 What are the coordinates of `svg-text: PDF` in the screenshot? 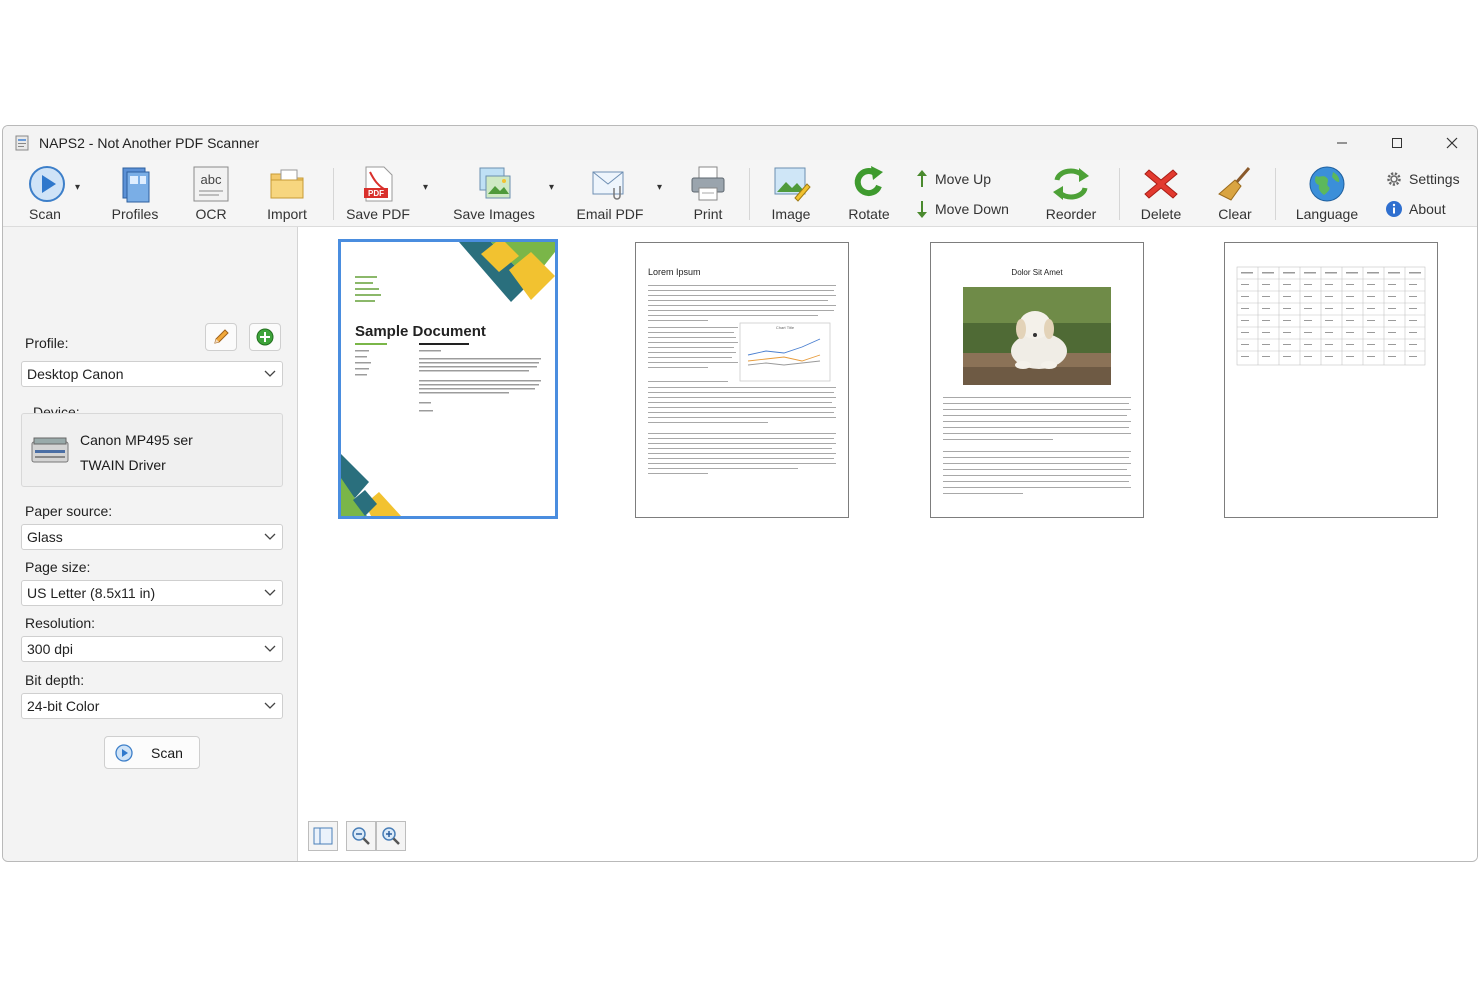 It's located at (376, 193).